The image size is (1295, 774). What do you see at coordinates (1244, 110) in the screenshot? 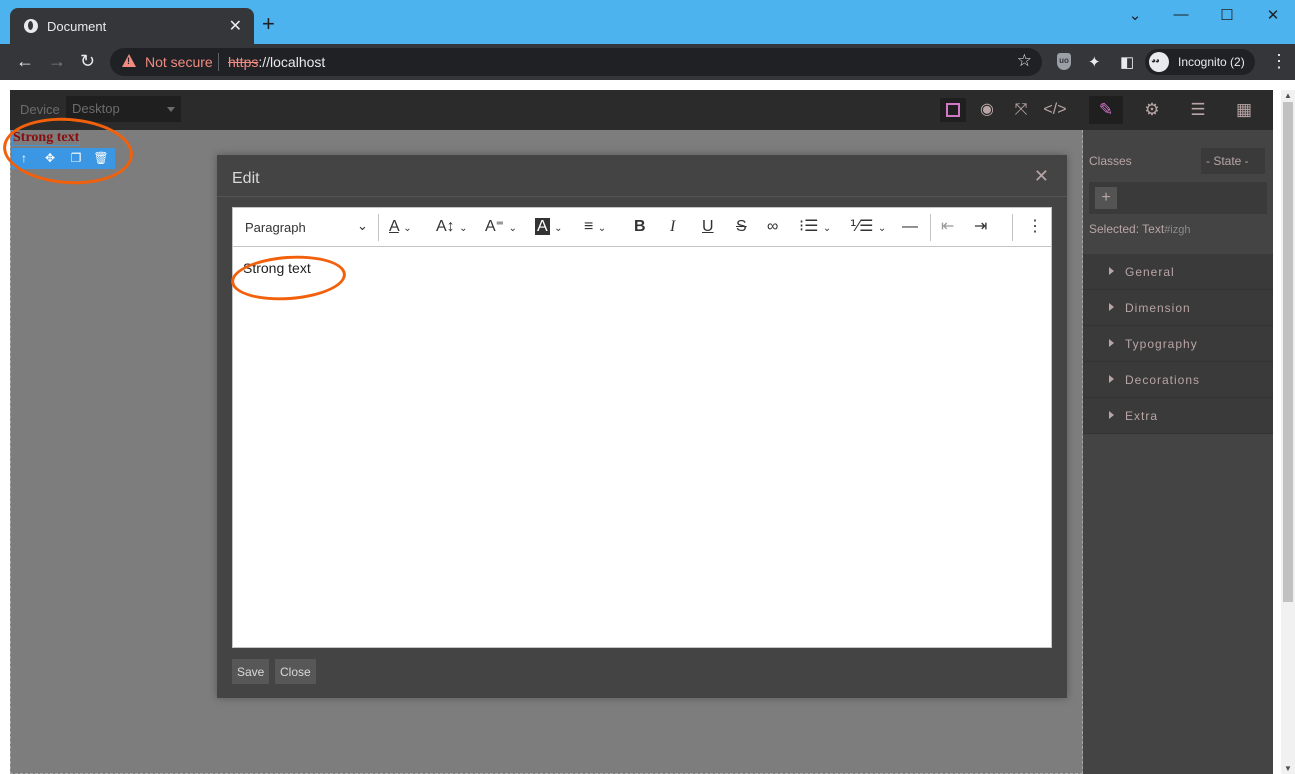
I see `blocks-icon: ▦` at bounding box center [1244, 110].